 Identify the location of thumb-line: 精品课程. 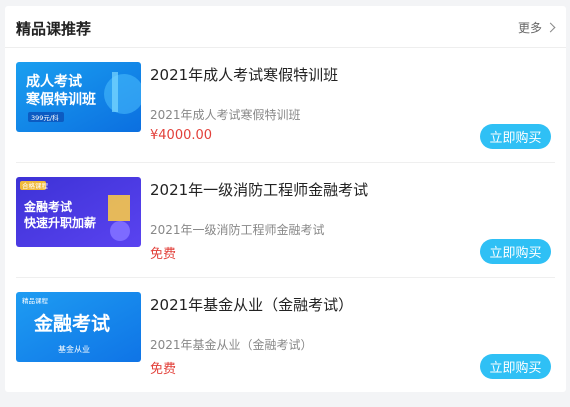
(35, 300).